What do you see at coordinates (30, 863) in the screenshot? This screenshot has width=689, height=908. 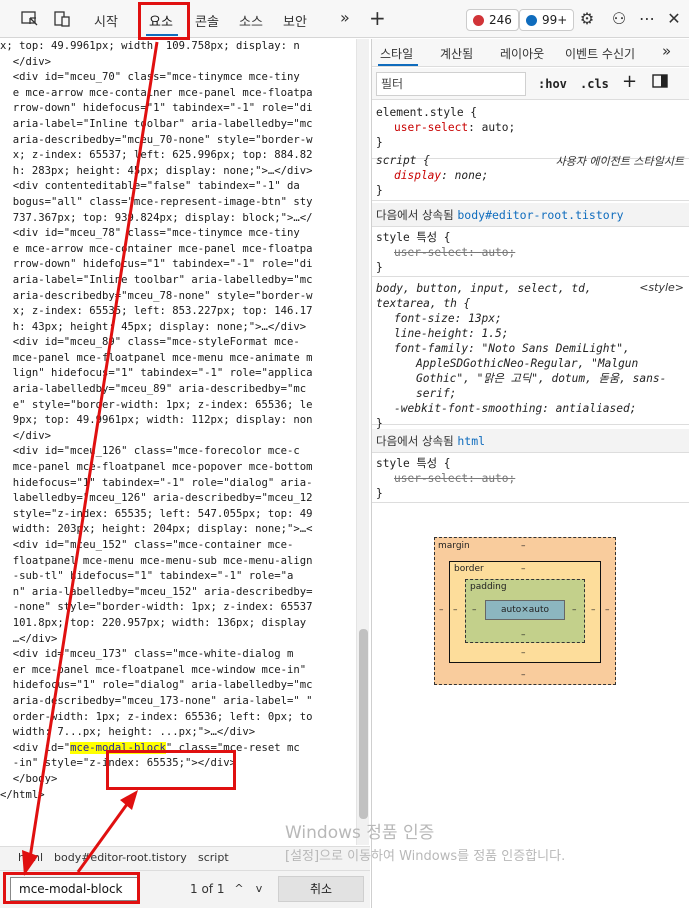 I see `annotation-arrowhead-down` at bounding box center [30, 863].